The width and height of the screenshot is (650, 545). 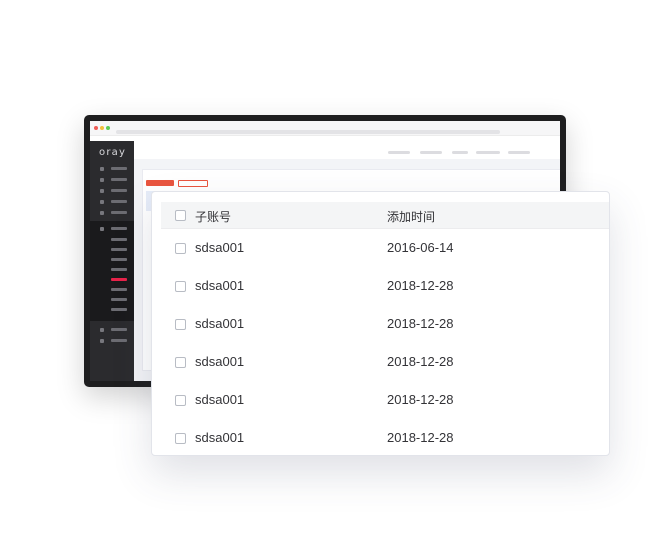 What do you see at coordinates (213, 217) in the screenshot?
I see `column-header-account: 子账号` at bounding box center [213, 217].